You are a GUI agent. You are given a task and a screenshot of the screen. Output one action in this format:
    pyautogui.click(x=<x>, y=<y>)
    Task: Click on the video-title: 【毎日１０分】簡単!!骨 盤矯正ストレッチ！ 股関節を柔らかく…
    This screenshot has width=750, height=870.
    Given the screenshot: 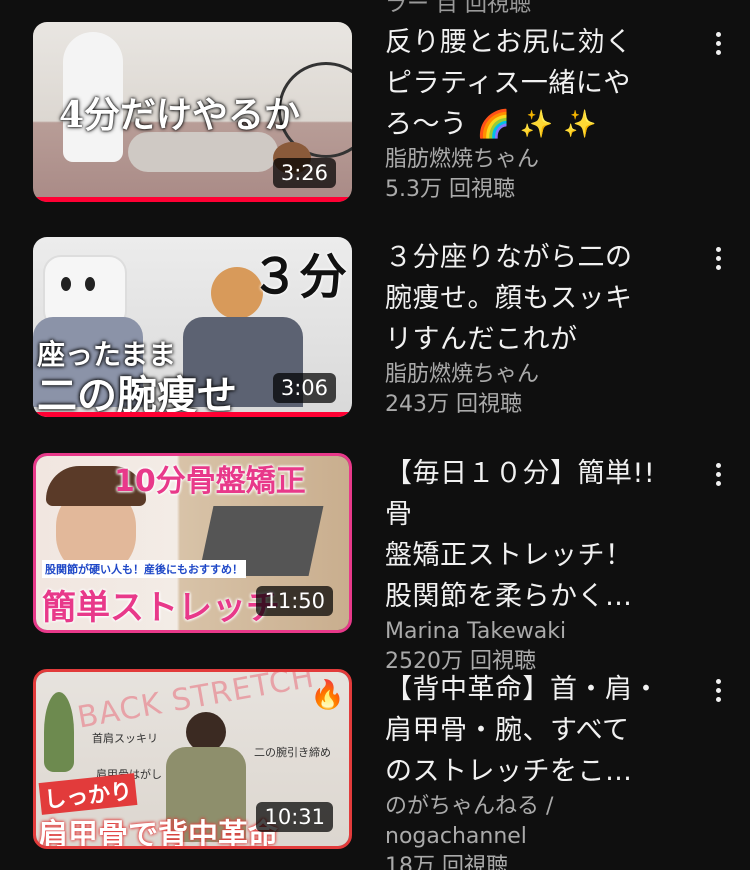 What is the action you would take?
    pyautogui.click(x=530, y=535)
    